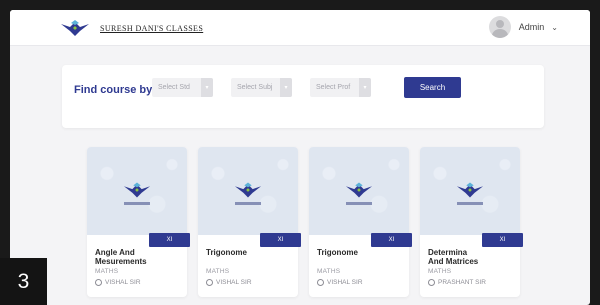 The height and width of the screenshot is (305, 600). I want to click on top-header: SURESH DANI'S CLASSES Admin ⌄, so click(300, 28).